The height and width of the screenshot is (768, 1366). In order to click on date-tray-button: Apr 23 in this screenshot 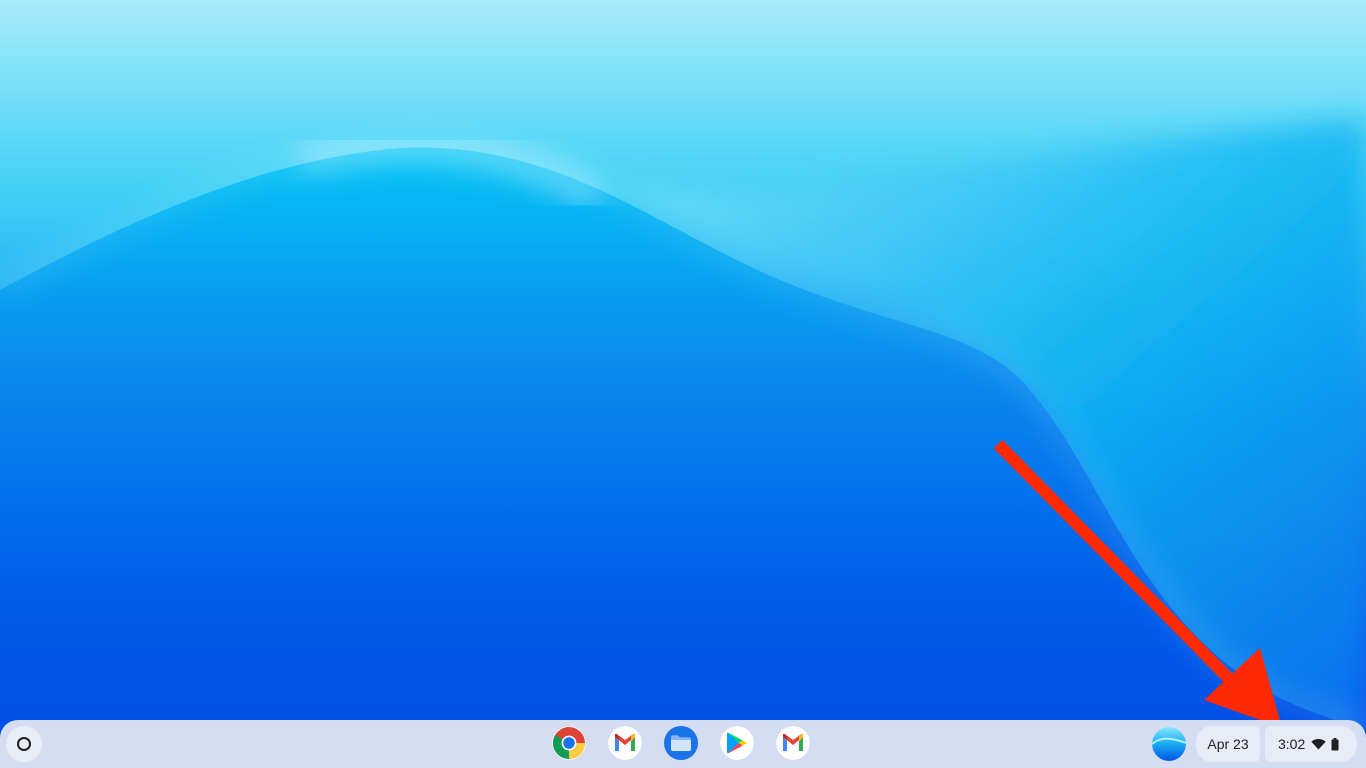, I will do `click(1228, 744)`.